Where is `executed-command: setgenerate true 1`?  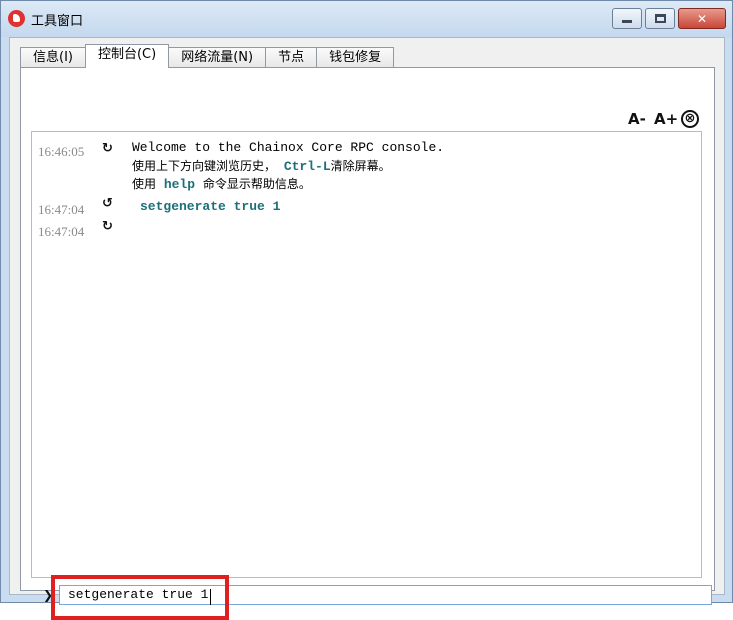
executed-command: setgenerate true 1 is located at coordinates (210, 206).